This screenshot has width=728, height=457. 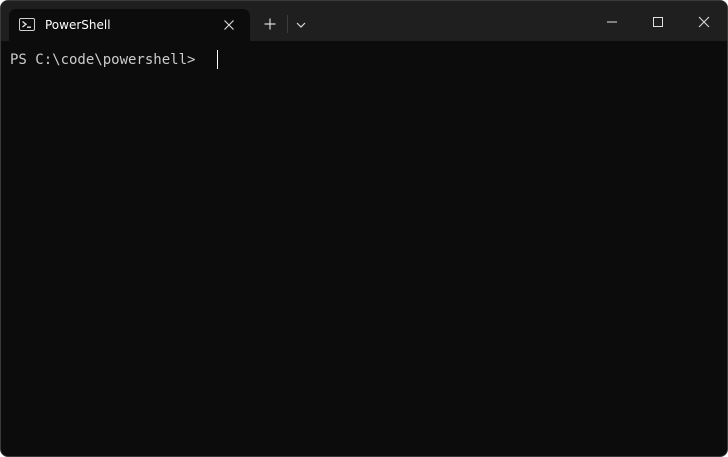 I want to click on plus-icon, so click(x=270, y=24).